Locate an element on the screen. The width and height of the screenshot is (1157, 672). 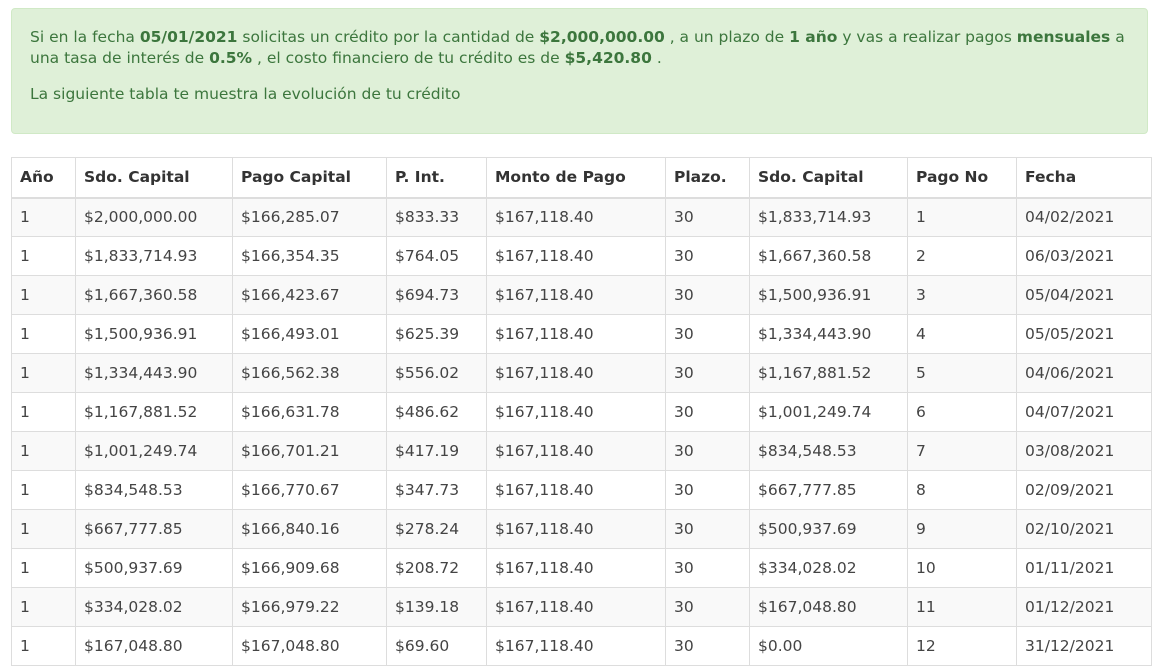
cell-fecha: 05/04/2021 is located at coordinates (1084, 295).